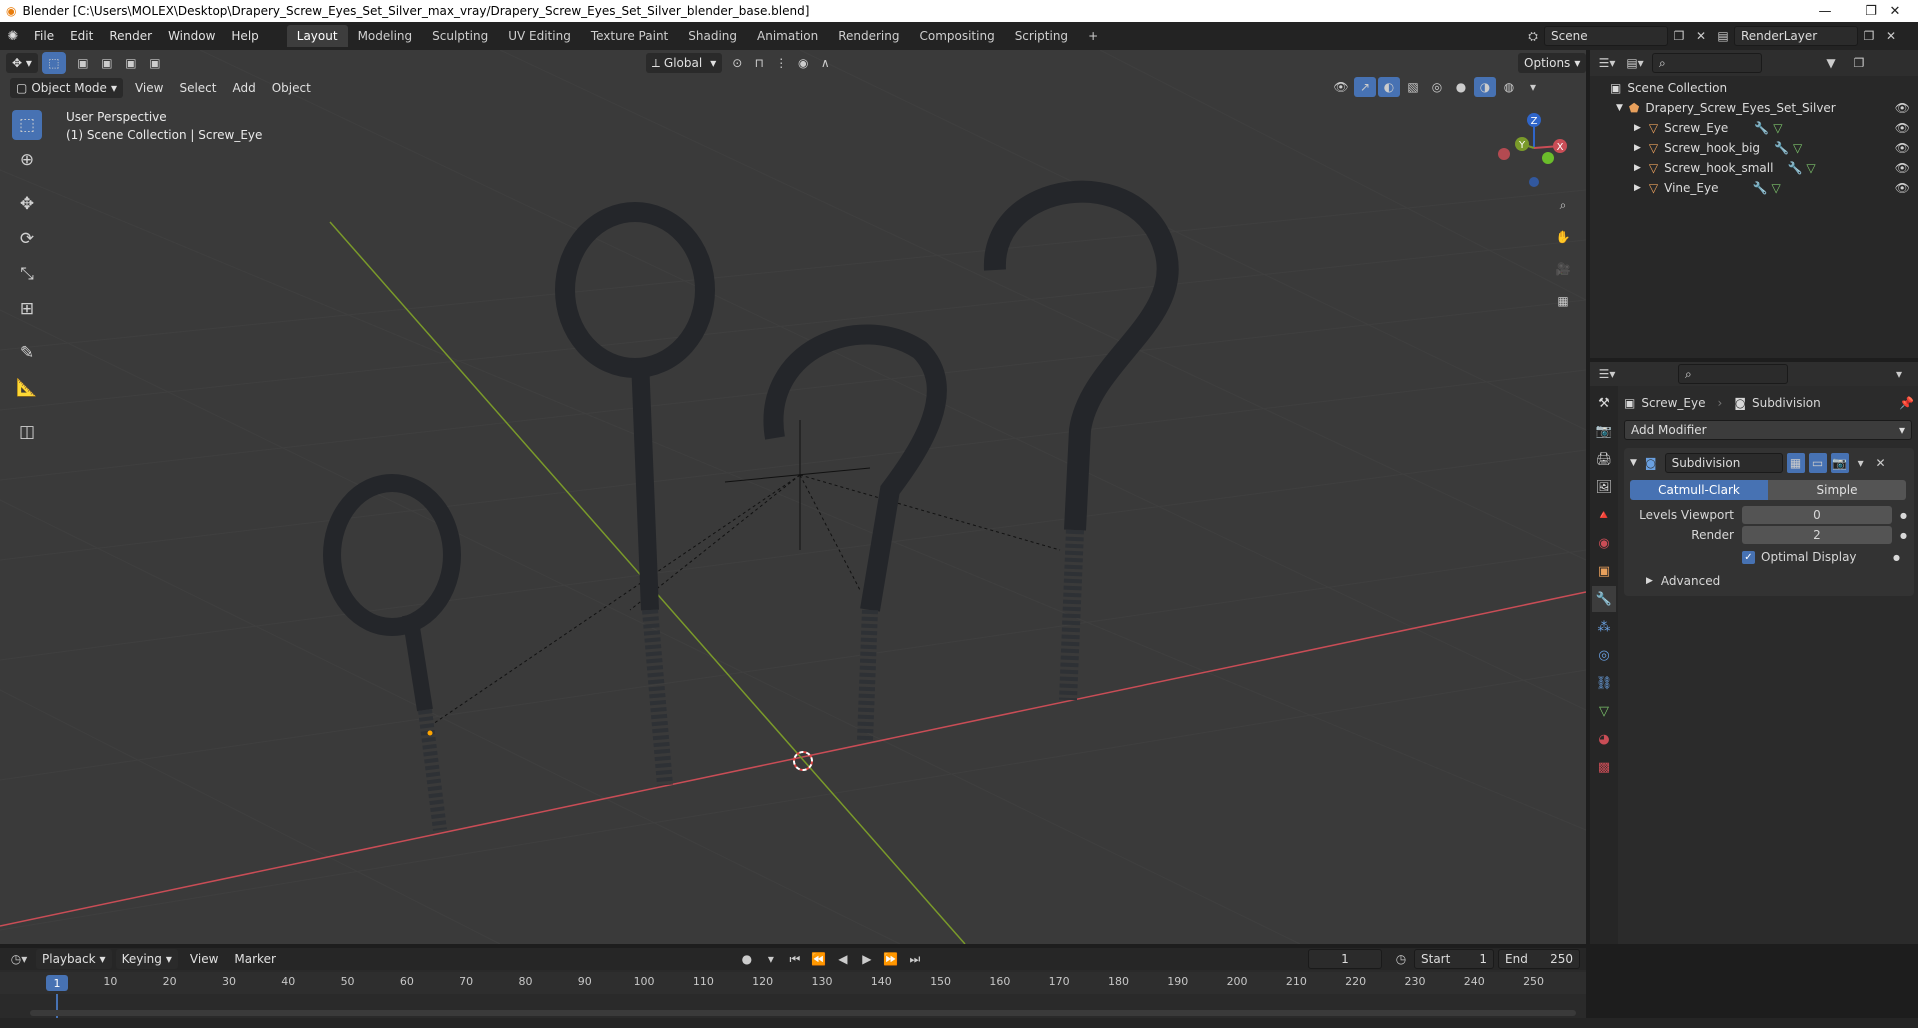  Describe the element at coordinates (956, 36) in the screenshot. I see `tab-compositing: Compositing` at that location.